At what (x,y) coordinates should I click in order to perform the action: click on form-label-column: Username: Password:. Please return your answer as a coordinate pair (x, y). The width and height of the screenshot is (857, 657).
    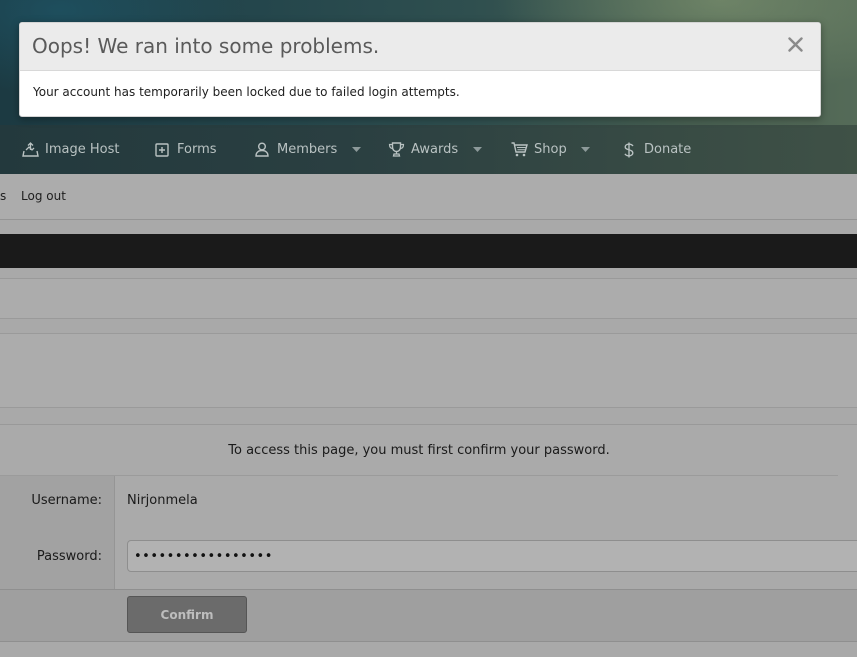
    Looking at the image, I should click on (57, 532).